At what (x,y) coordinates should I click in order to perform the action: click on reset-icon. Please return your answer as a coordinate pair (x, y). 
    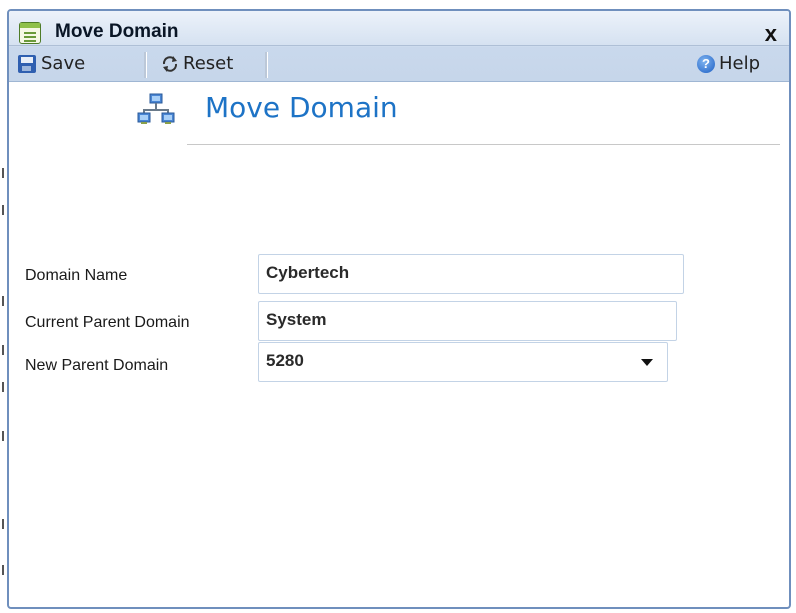
    Looking at the image, I should click on (170, 63).